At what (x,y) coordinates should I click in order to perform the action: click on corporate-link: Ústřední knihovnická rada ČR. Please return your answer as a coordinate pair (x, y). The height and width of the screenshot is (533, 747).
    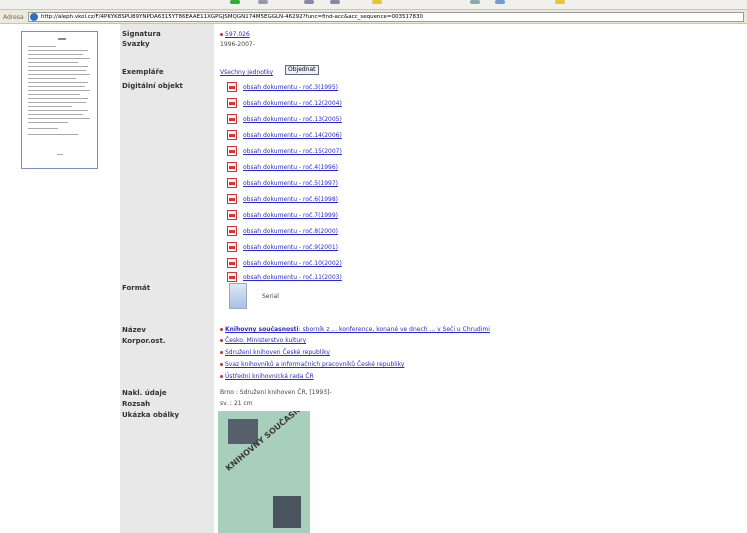
    Looking at the image, I should click on (269, 376).